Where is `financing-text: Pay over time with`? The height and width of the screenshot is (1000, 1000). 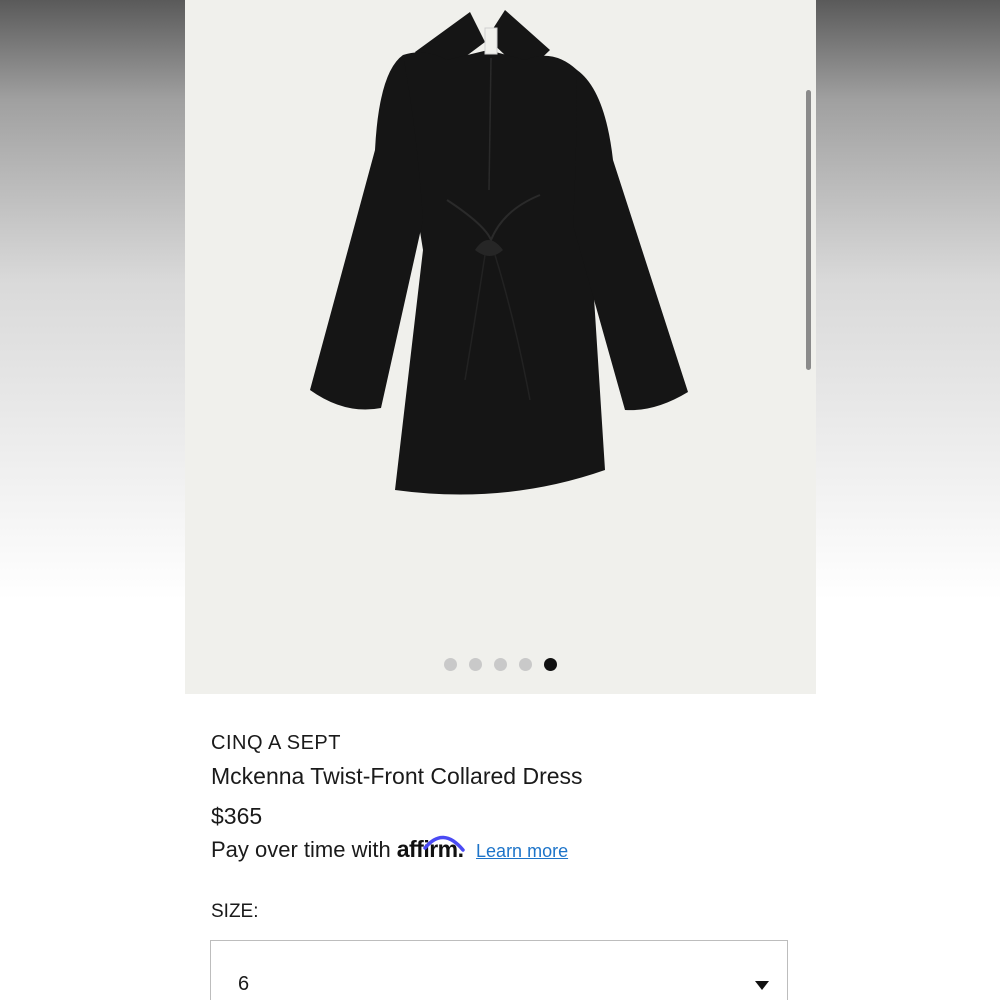 financing-text: Pay over time with is located at coordinates (301, 849).